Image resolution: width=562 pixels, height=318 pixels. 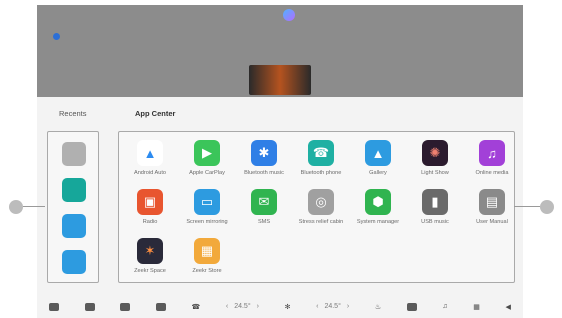 I want to click on media-icon, so click(x=411, y=306).